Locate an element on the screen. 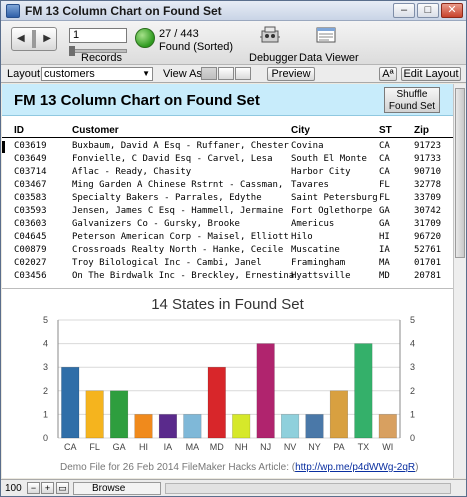  cell-customer: Galvanizers Co - Gursky, Brooke is located at coordinates (156, 224).